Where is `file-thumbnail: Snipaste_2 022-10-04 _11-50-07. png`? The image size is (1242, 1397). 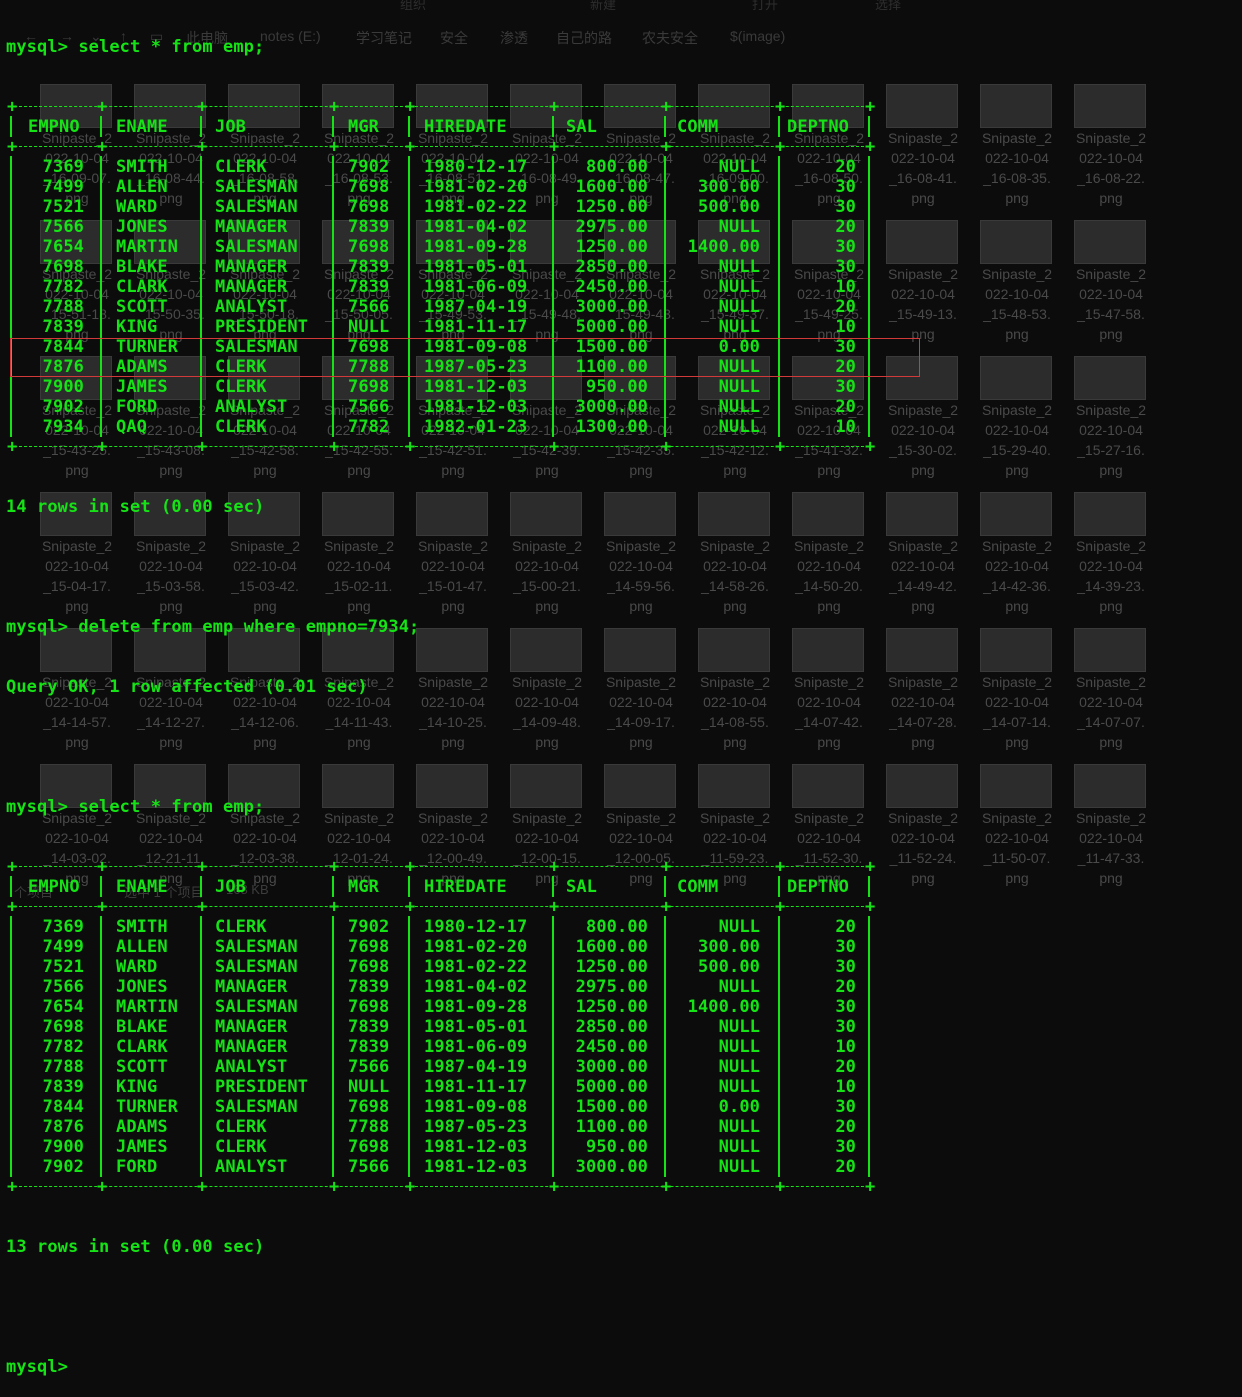
file-thumbnail: Snipaste_2 022-10-04 _11-50-07. png is located at coordinates (1017, 832).